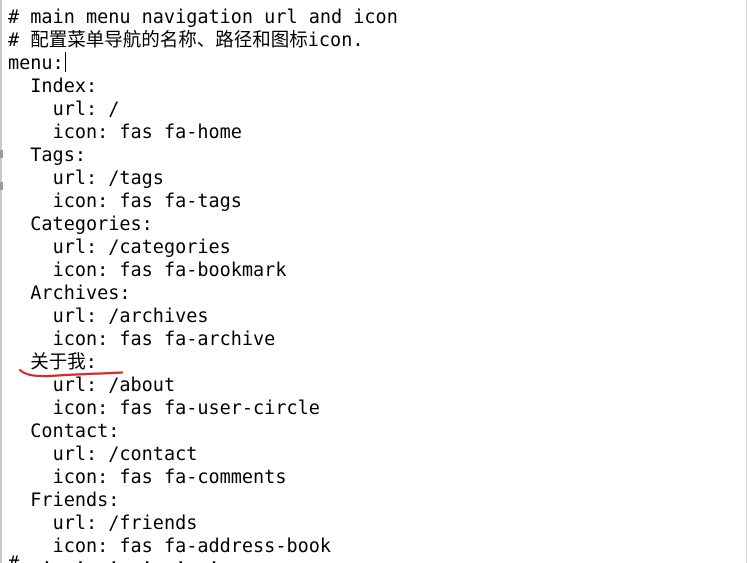  I want to click on line-text: url: /contact, so click(125, 454).